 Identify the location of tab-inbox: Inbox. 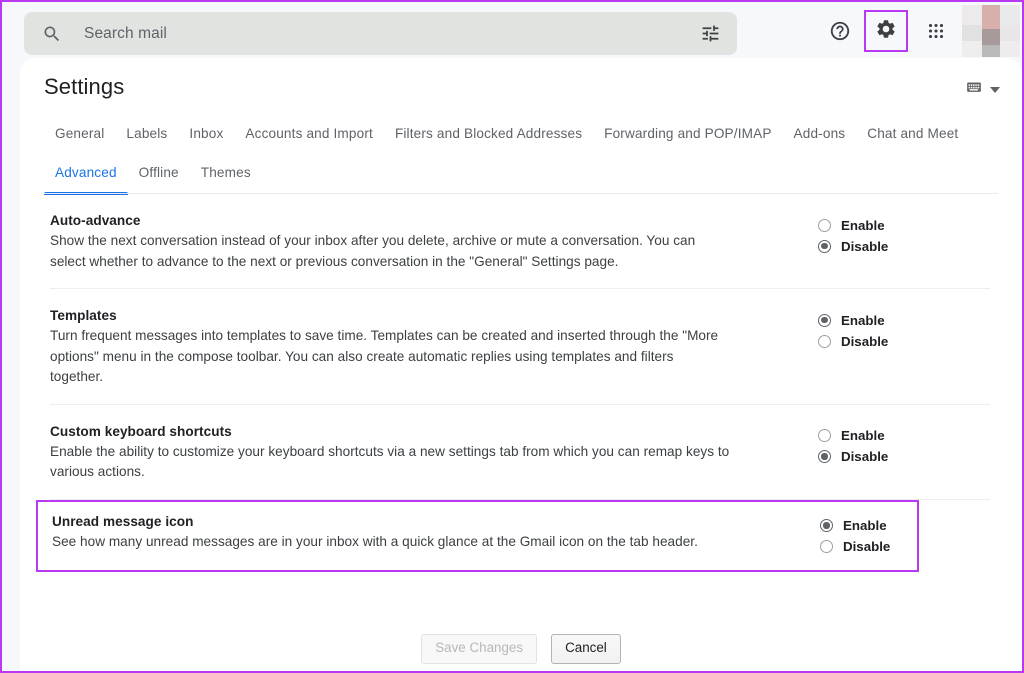
(206, 133).